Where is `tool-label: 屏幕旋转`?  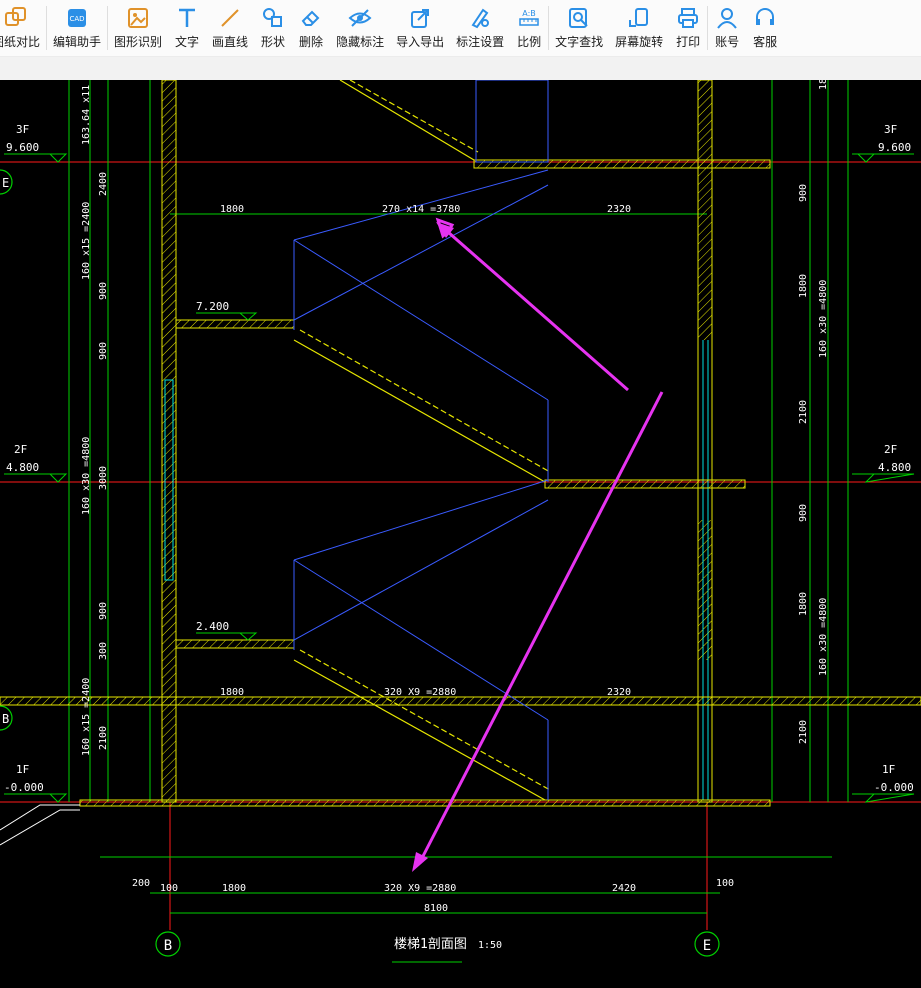
tool-label: 屏幕旋转 is located at coordinates (639, 42).